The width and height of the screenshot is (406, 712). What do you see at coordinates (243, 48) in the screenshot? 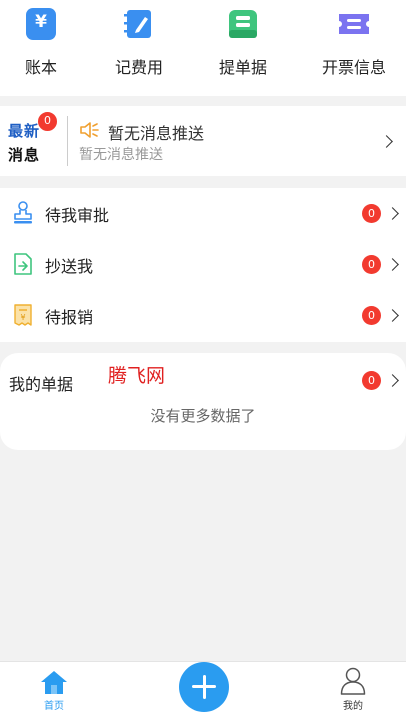
I see `quick-action-submit-document: 提单据` at bounding box center [243, 48].